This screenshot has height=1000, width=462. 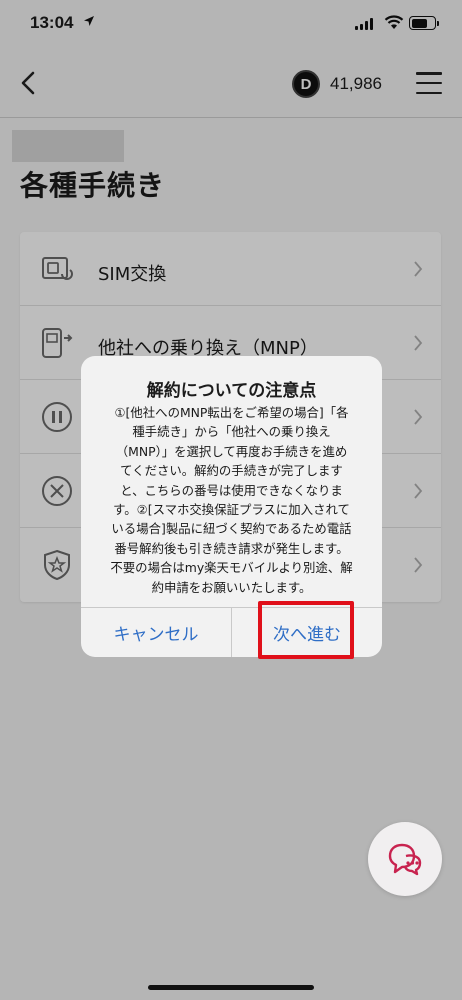 What do you see at coordinates (231, 471) in the screenshot?
I see `dialog-body-line: てください。解約の手続きが完了します` at bounding box center [231, 471].